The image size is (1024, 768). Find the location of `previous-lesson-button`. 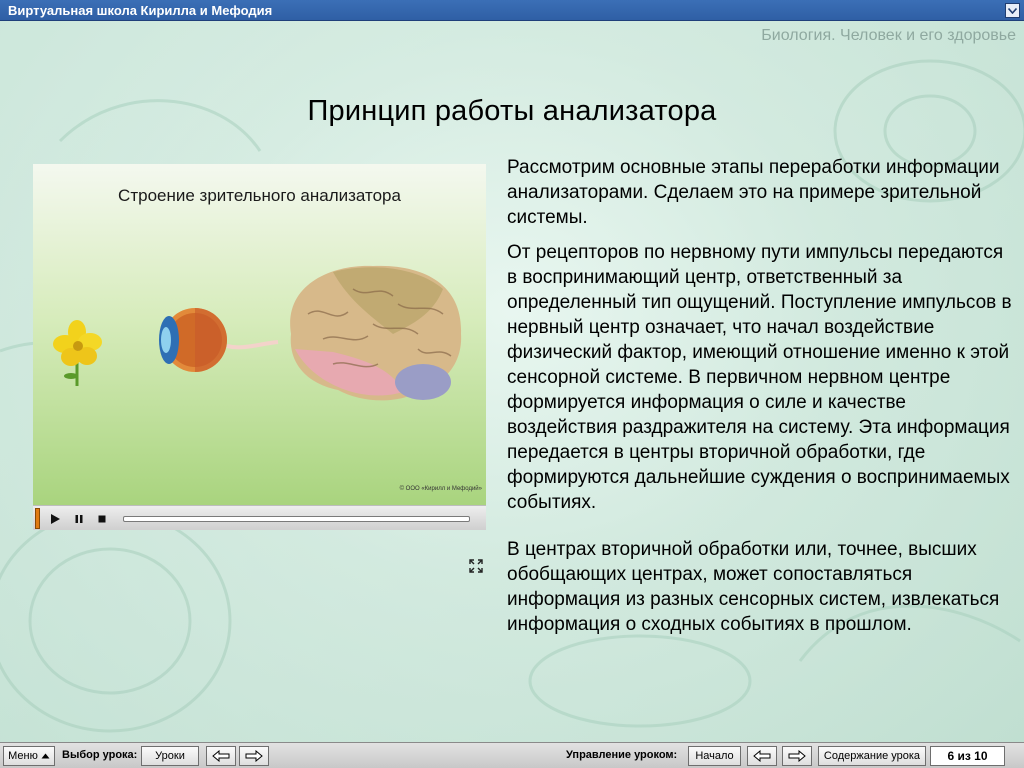

previous-lesson-button is located at coordinates (221, 756).